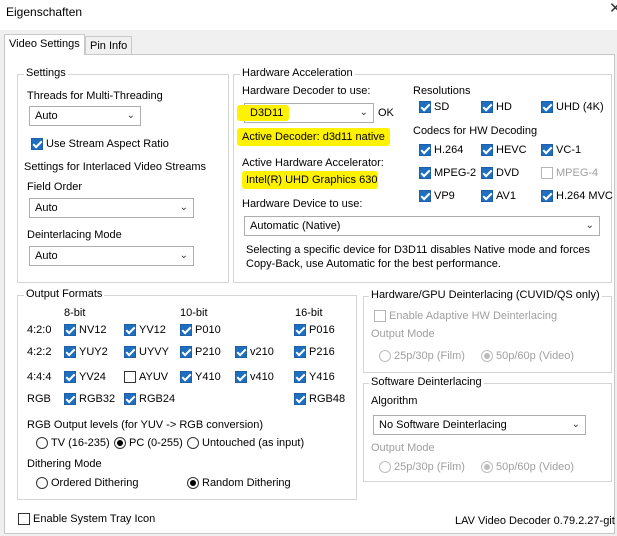  I want to click on fmt-ayuv-checkbox, so click(130, 377).